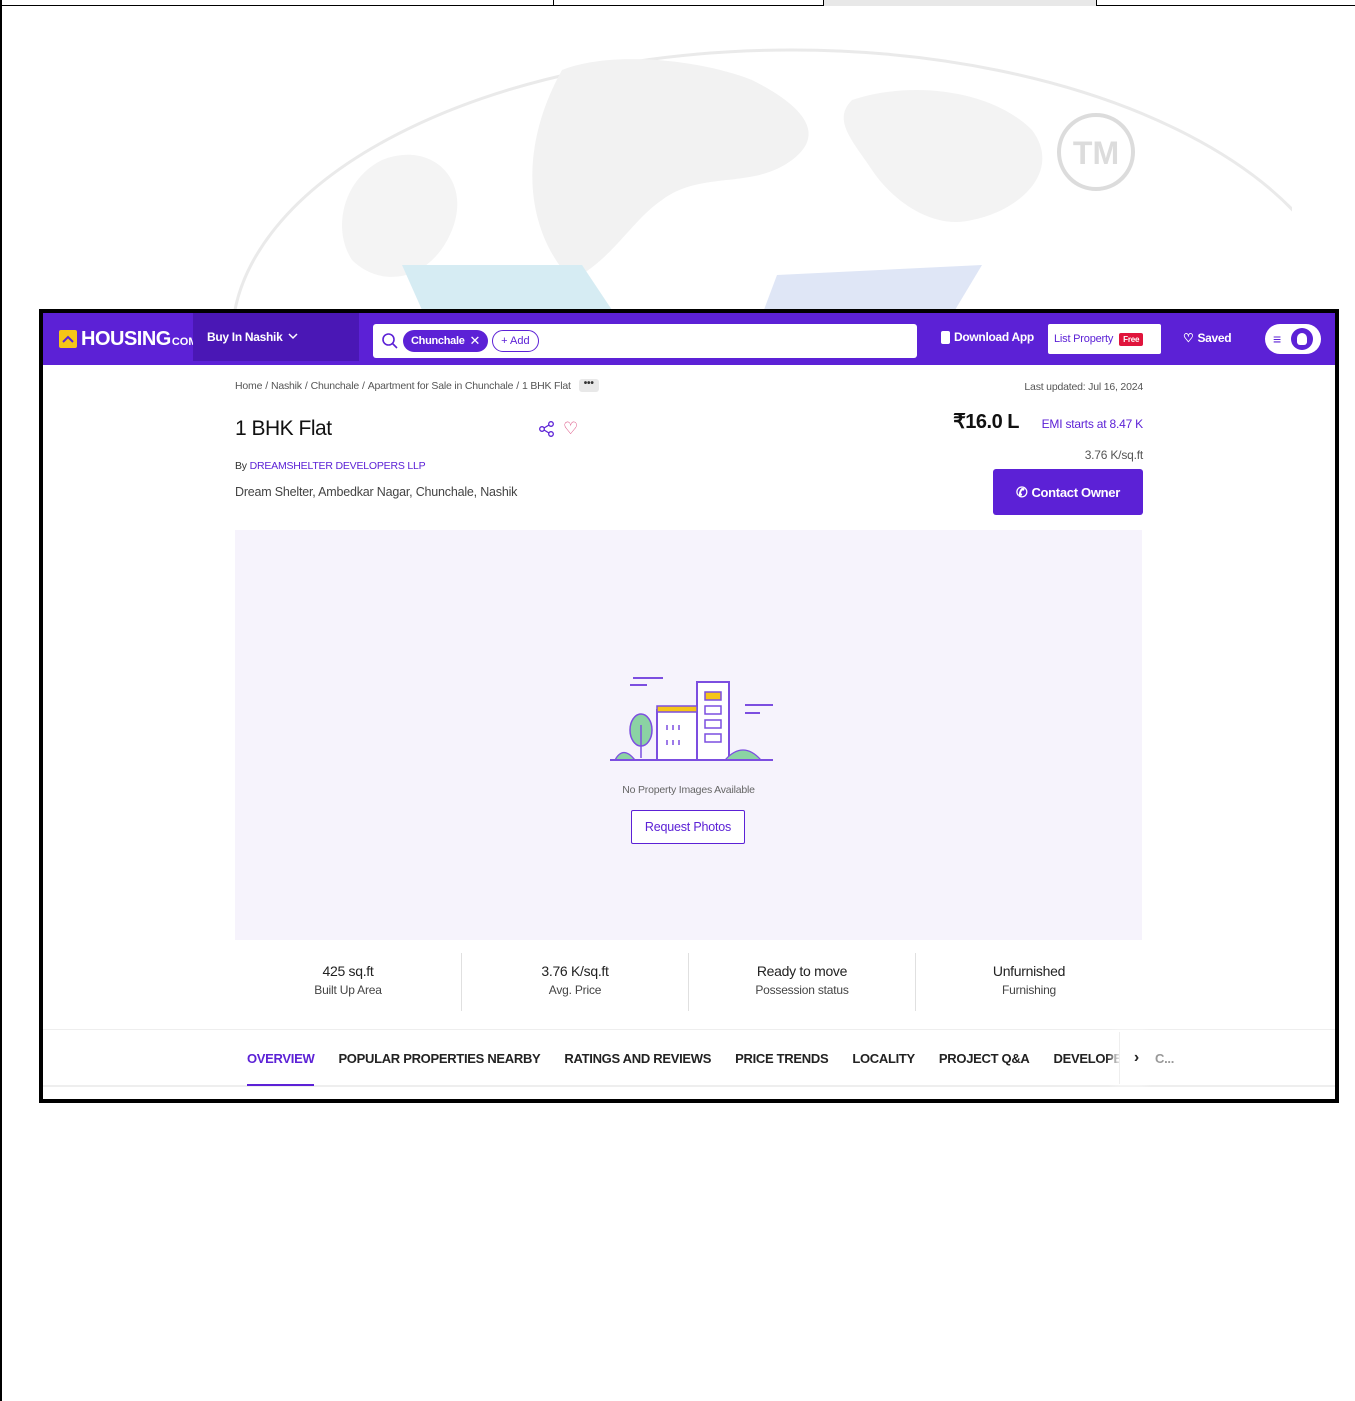 The width and height of the screenshot is (1355, 1401). I want to click on last-updated: Last updated: Jul 16, 2024, so click(1083, 387).